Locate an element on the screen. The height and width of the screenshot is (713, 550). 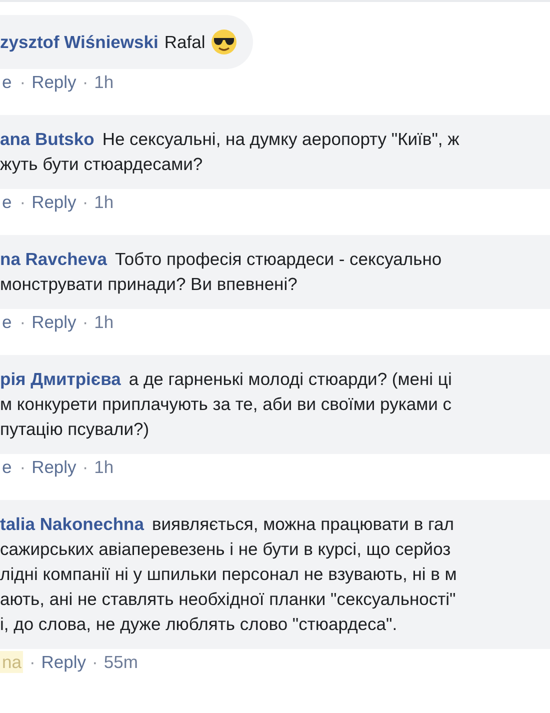
comment-text: виявляється, можна працювати в гал is located at coordinates (303, 524).